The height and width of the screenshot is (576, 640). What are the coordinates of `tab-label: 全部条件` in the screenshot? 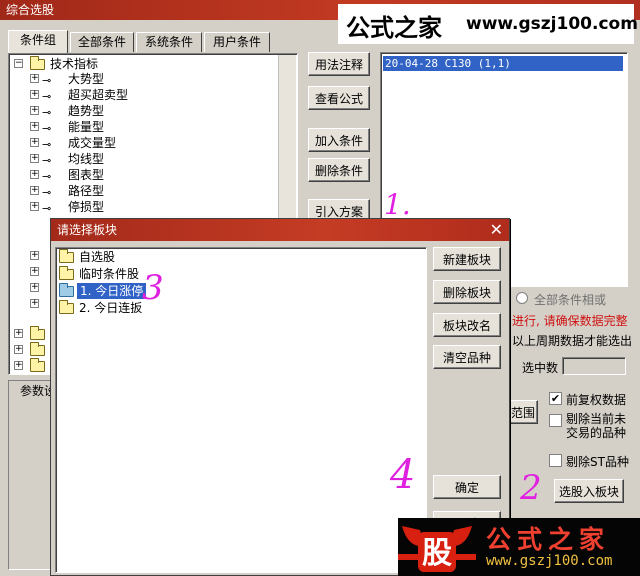 It's located at (101, 42).